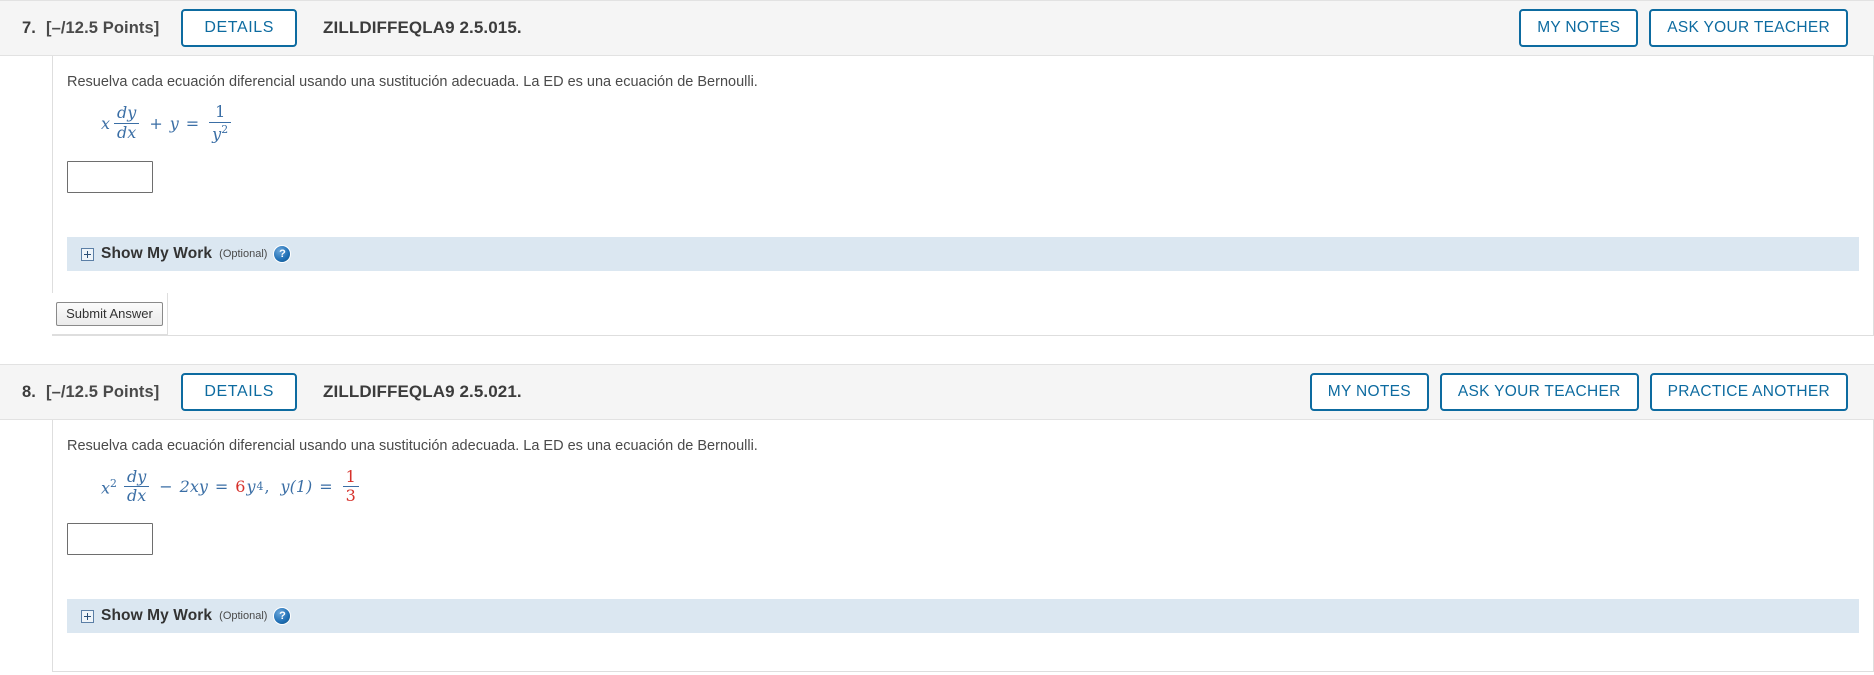  Describe the element at coordinates (963, 530) in the screenshot. I see `problem-8-answer-wrap` at that location.